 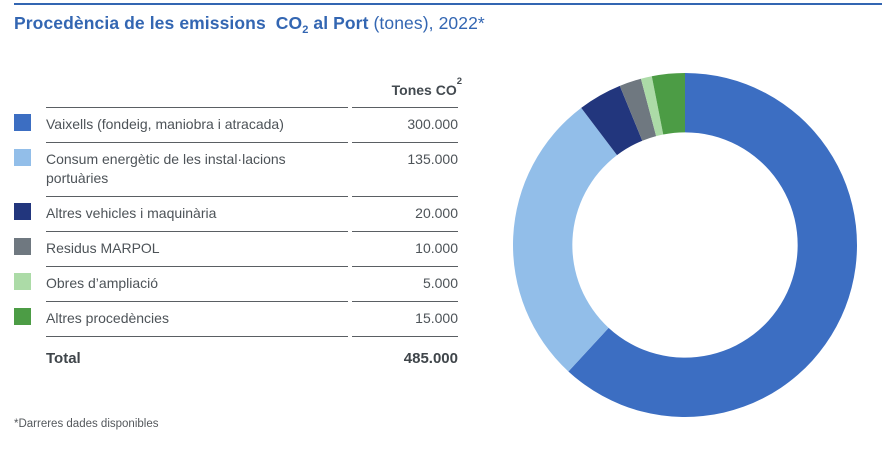 What do you see at coordinates (197, 213) in the screenshot?
I see `row-label: Altres vehicles i maquinària` at bounding box center [197, 213].